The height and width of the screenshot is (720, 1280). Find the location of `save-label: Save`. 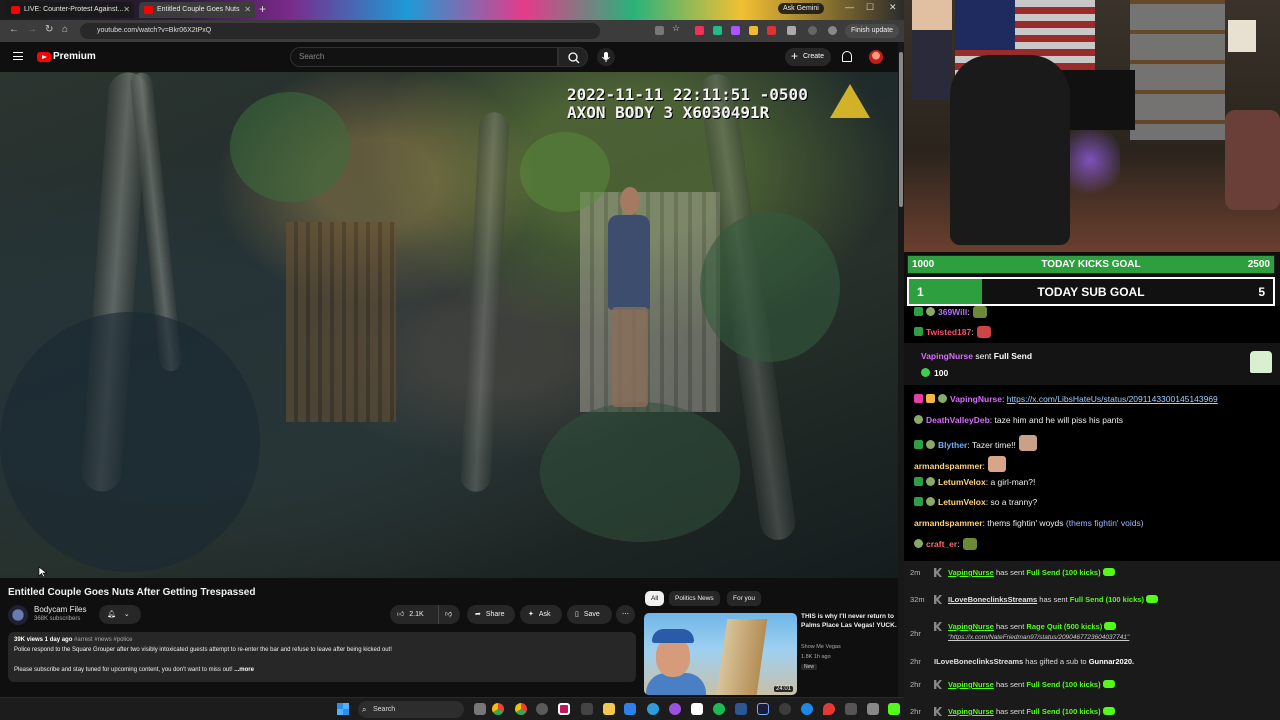

save-label: Save is located at coordinates (591, 614).